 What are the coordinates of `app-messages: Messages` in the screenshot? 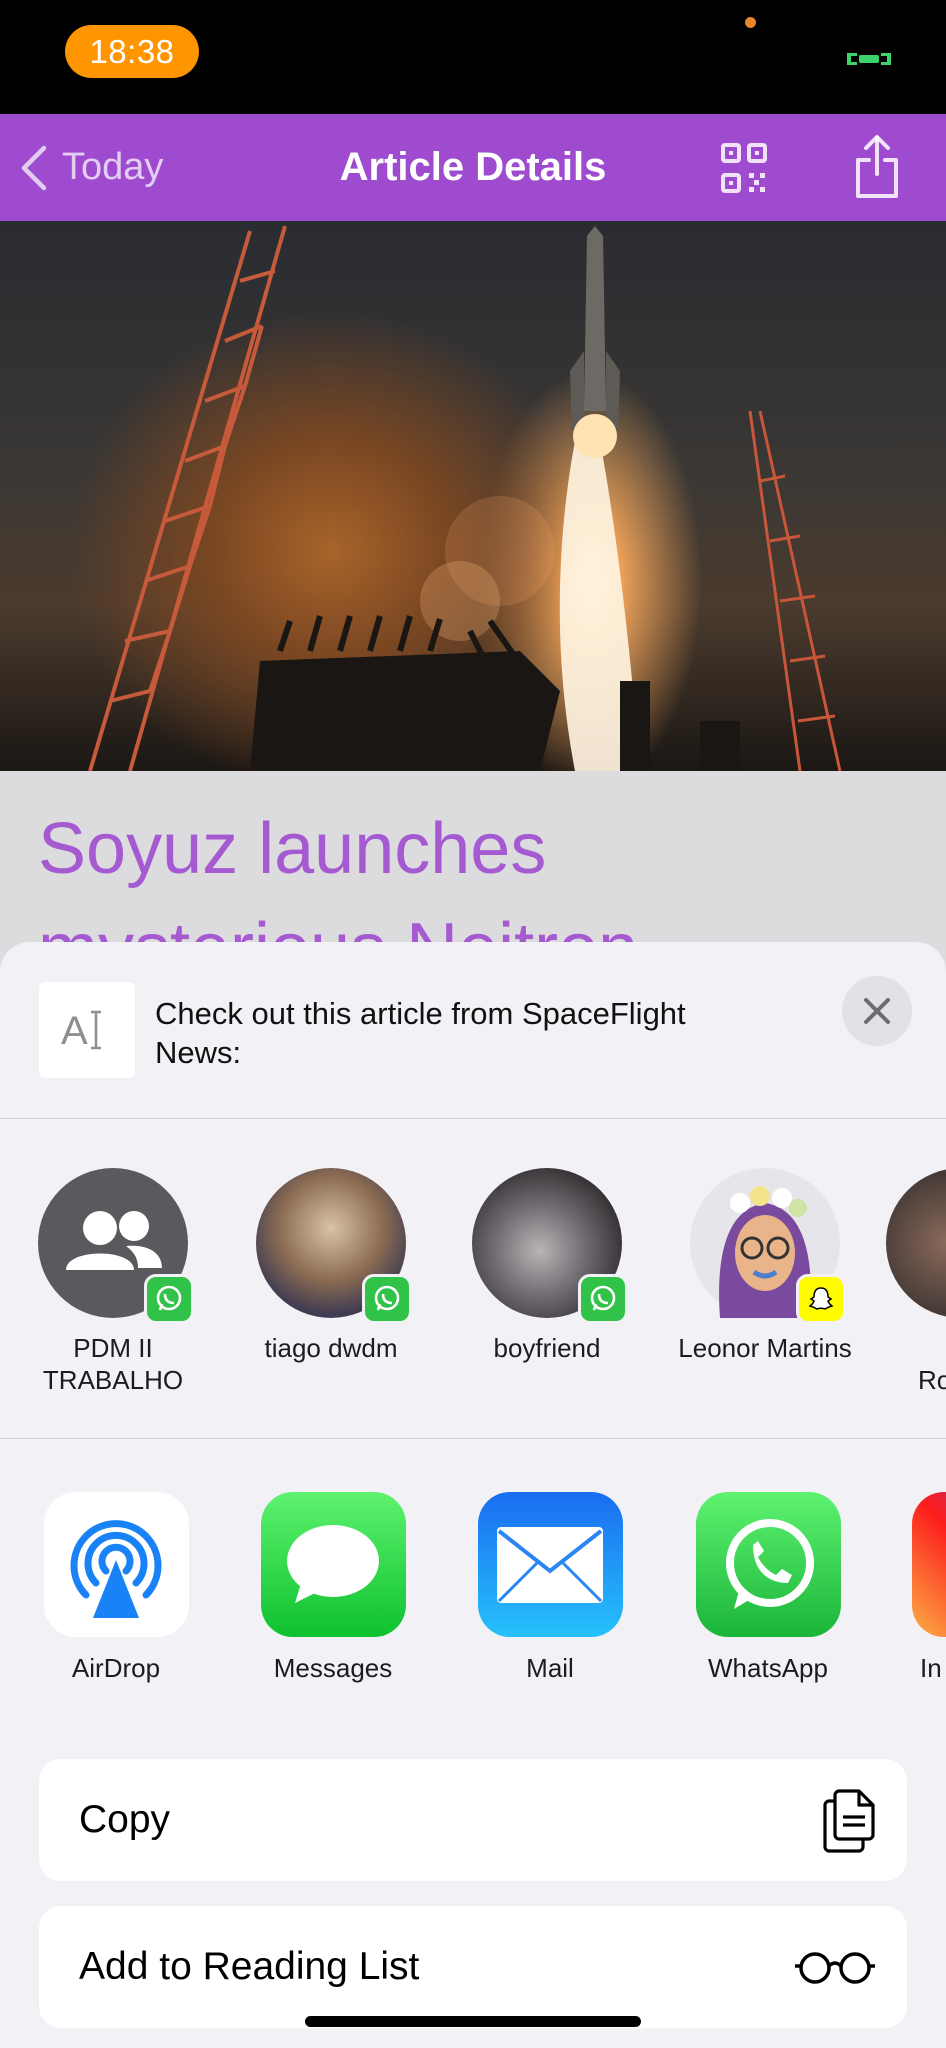 It's located at (333, 1588).